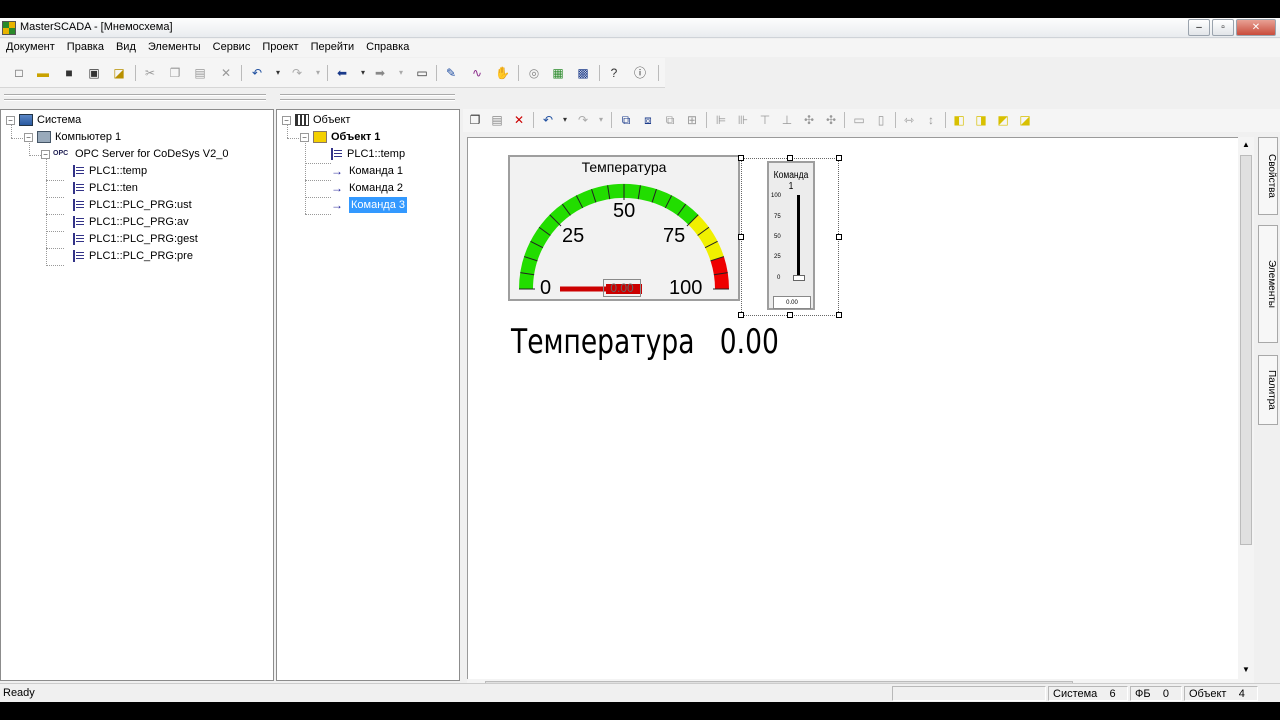 Image resolution: width=1280 pixels, height=720 pixels. Describe the element at coordinates (380, 73) in the screenshot. I see `forward-icon: ➡` at that location.